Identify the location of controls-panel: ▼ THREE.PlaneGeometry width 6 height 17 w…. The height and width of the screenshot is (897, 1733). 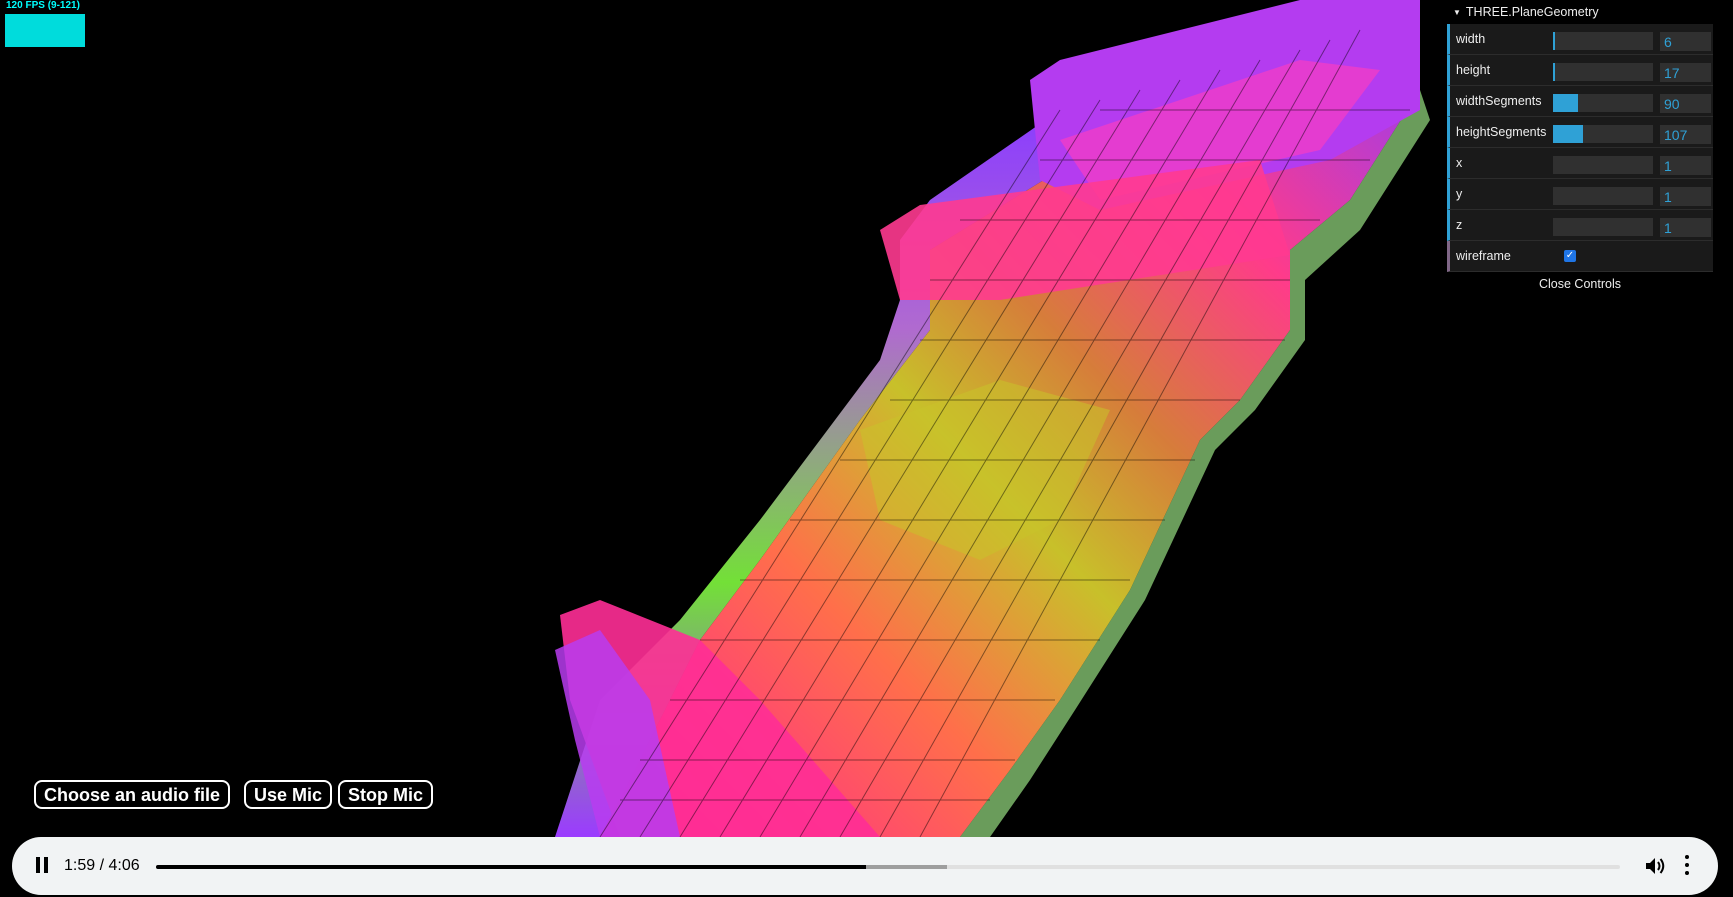
(1580, 147).